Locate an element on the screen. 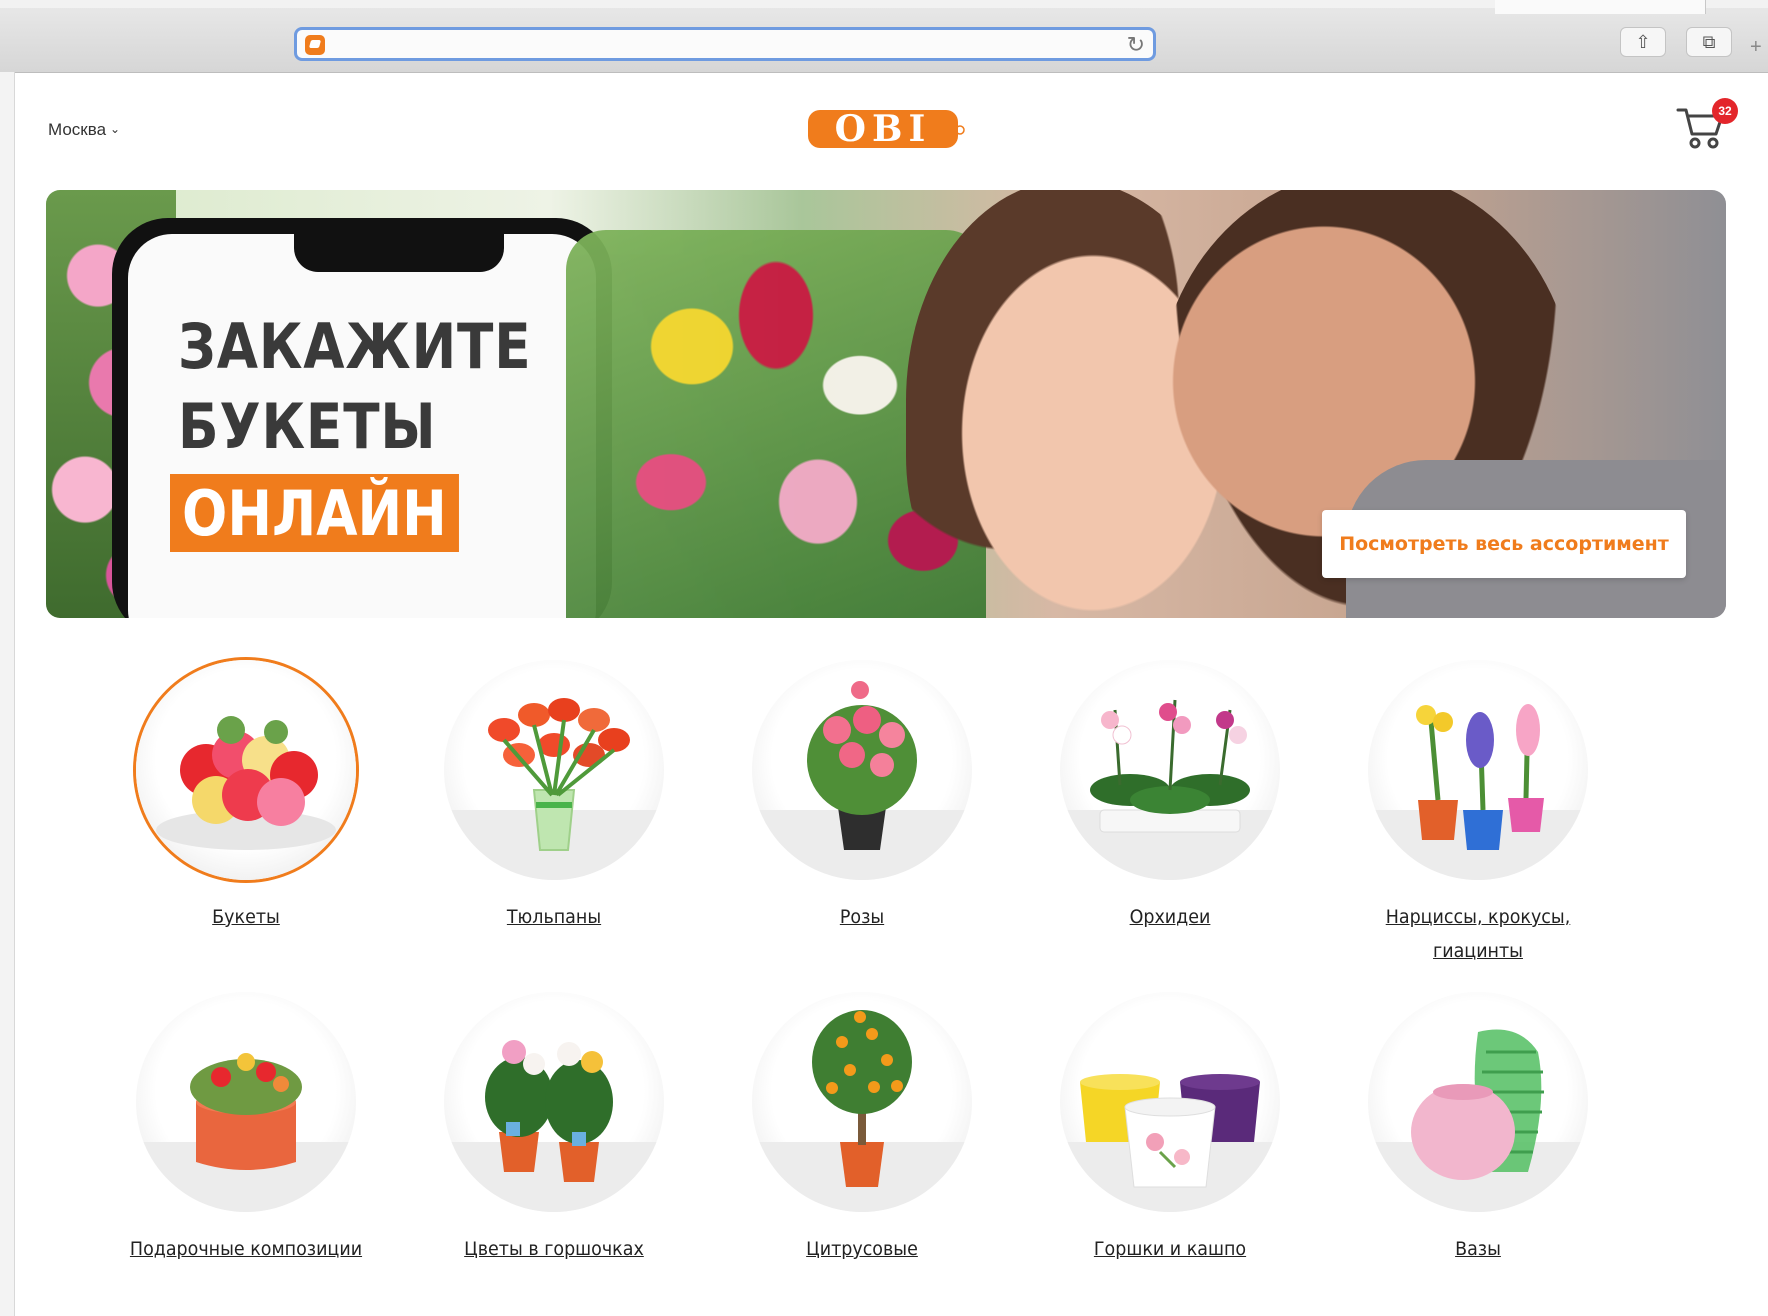  city-selector: Москва ⌄ is located at coordinates (84, 130).